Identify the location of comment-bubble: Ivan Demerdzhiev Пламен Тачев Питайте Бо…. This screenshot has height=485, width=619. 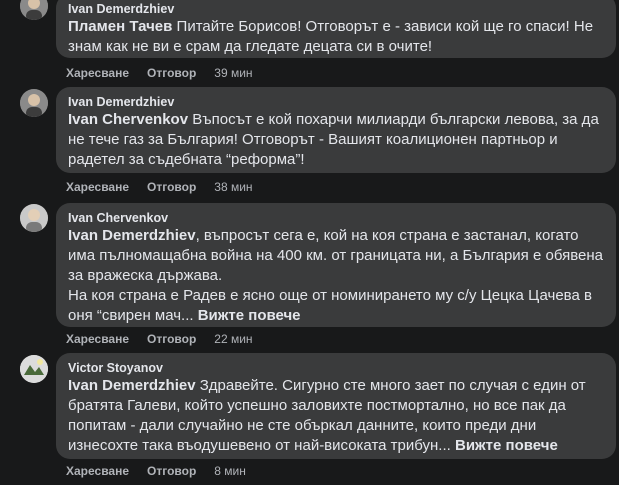
(336, 29).